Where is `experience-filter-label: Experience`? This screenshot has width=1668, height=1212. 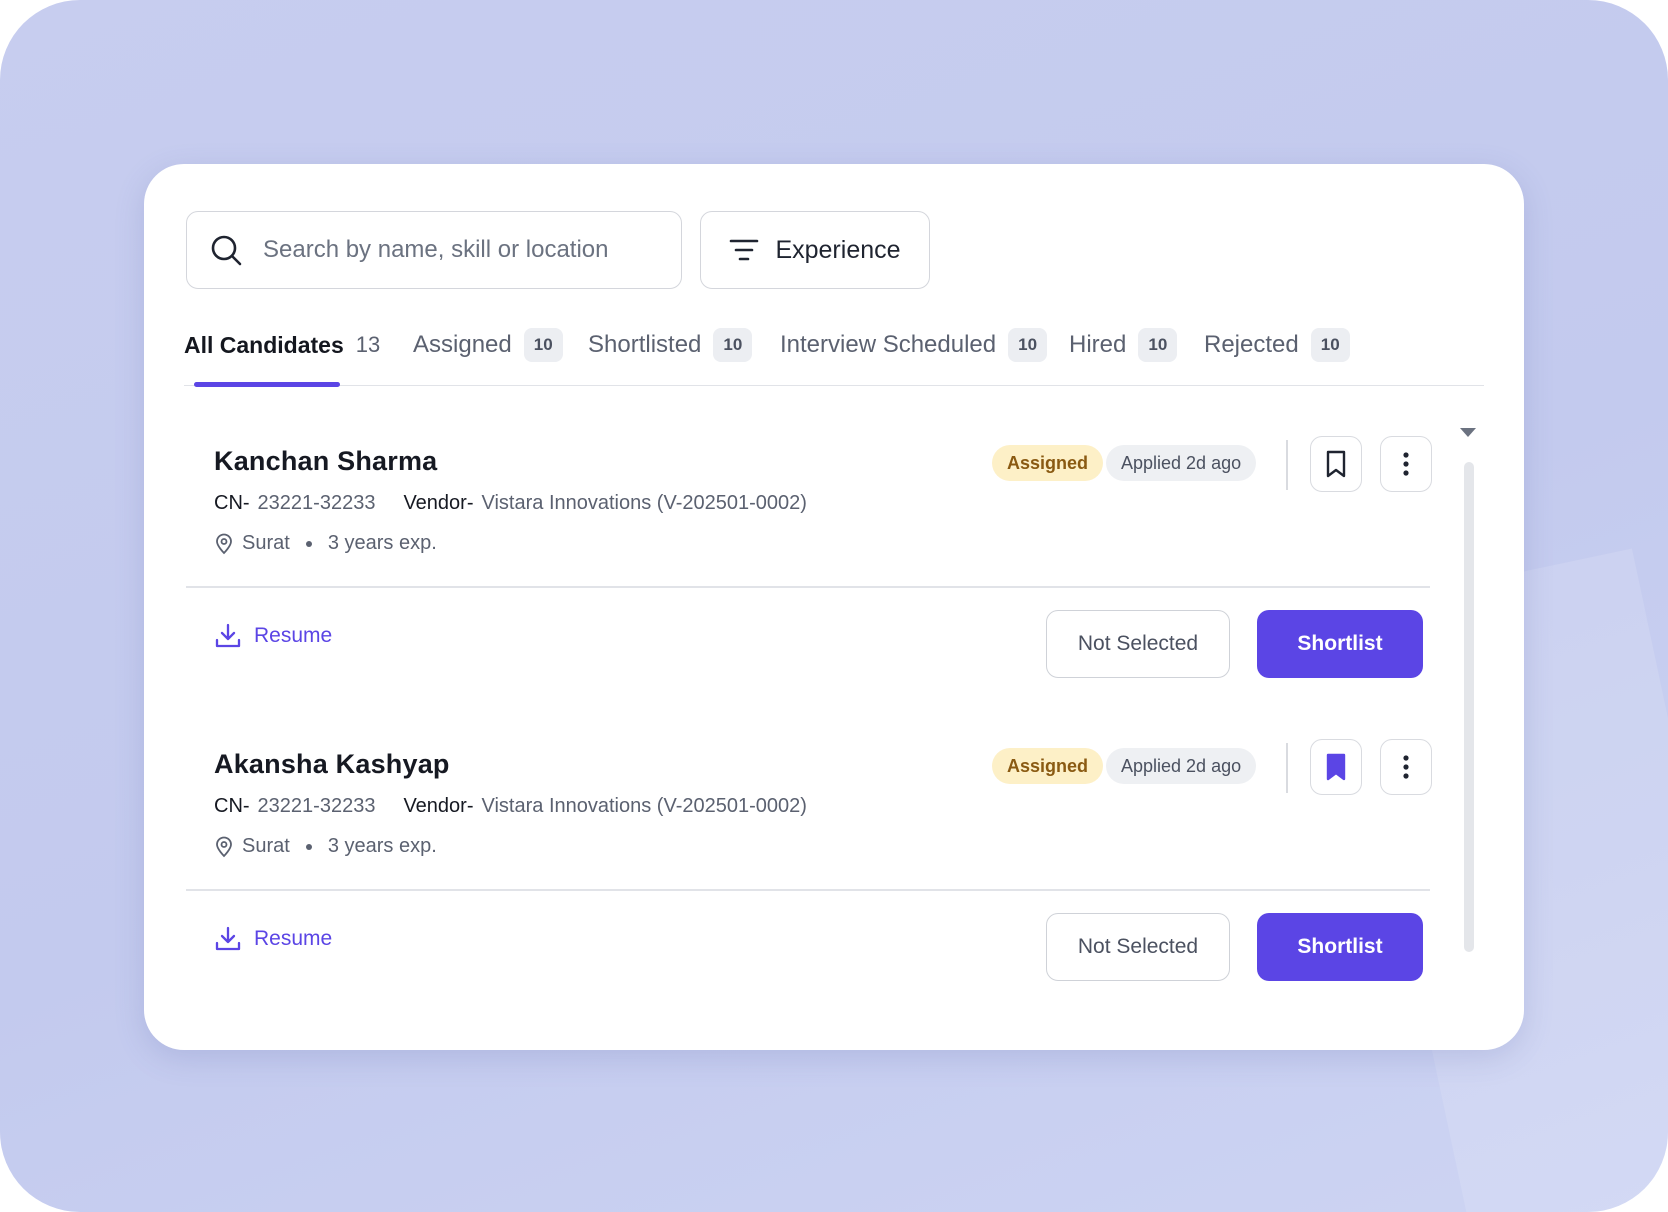 experience-filter-label: Experience is located at coordinates (838, 249).